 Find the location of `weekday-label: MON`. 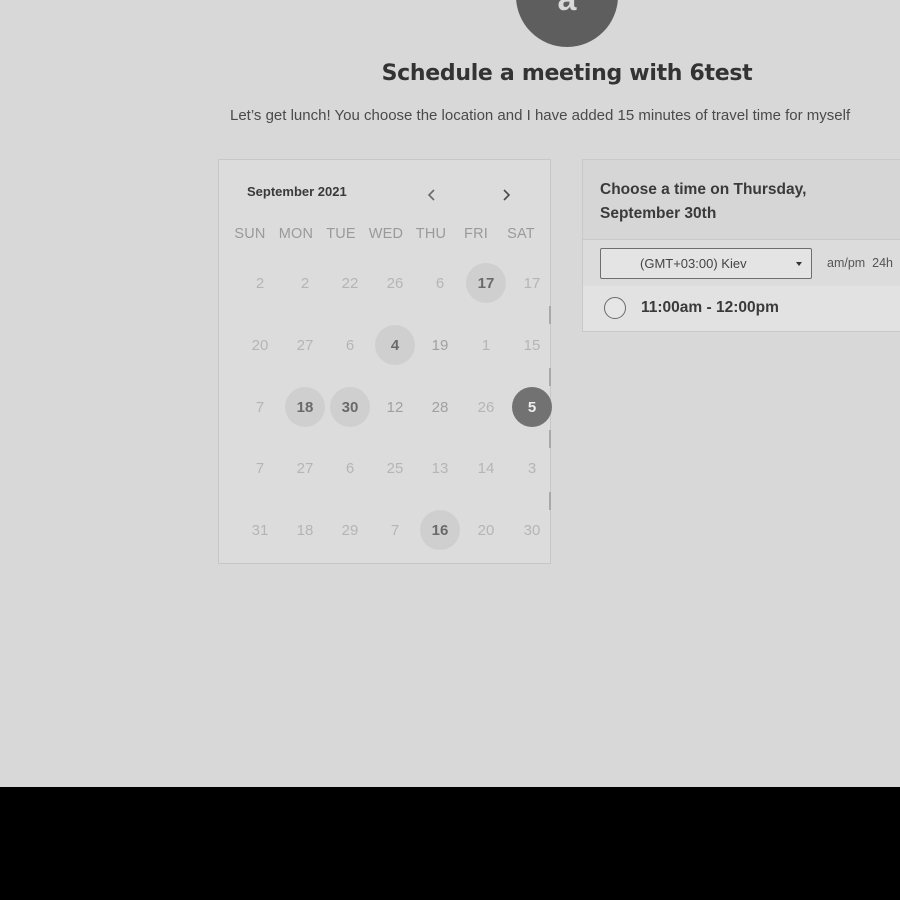

weekday-label: MON is located at coordinates (296, 234).